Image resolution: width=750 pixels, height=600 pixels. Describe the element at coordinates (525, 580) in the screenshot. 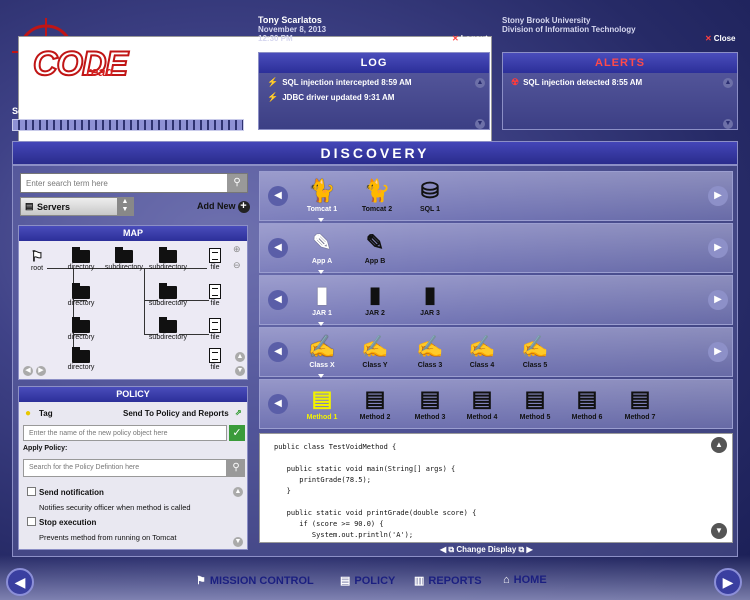

I see `nav-home: ⌂ HOME` at that location.